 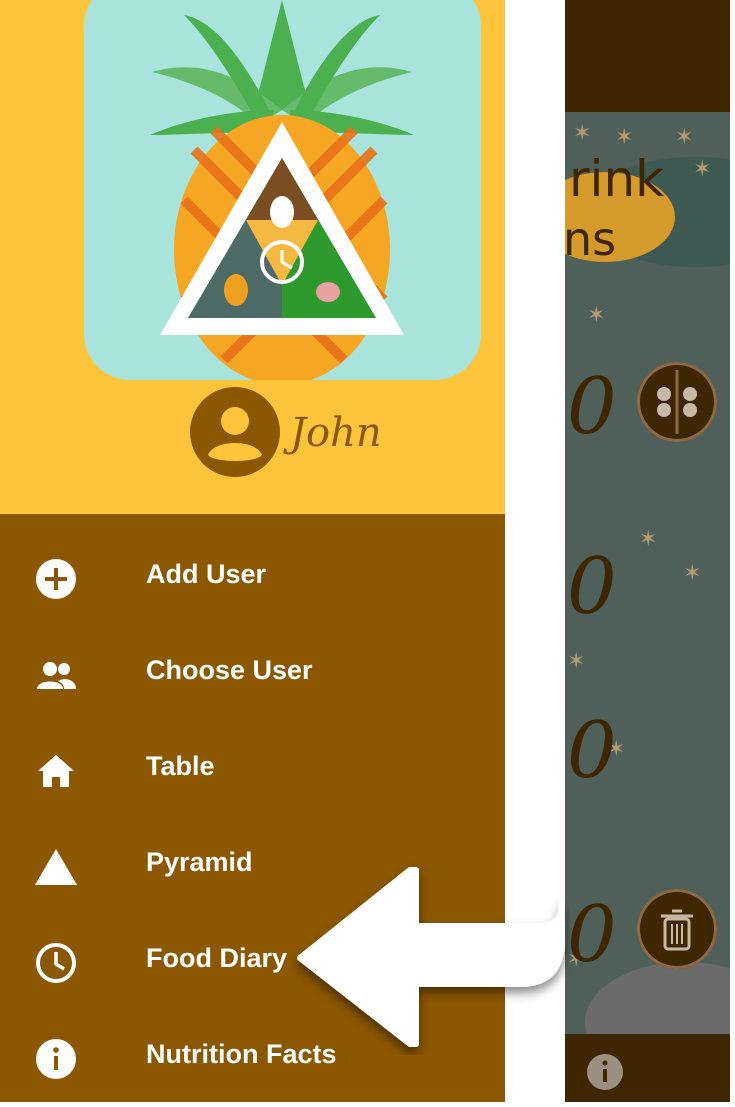 What do you see at coordinates (56, 675) in the screenshot?
I see `people-icon` at bounding box center [56, 675].